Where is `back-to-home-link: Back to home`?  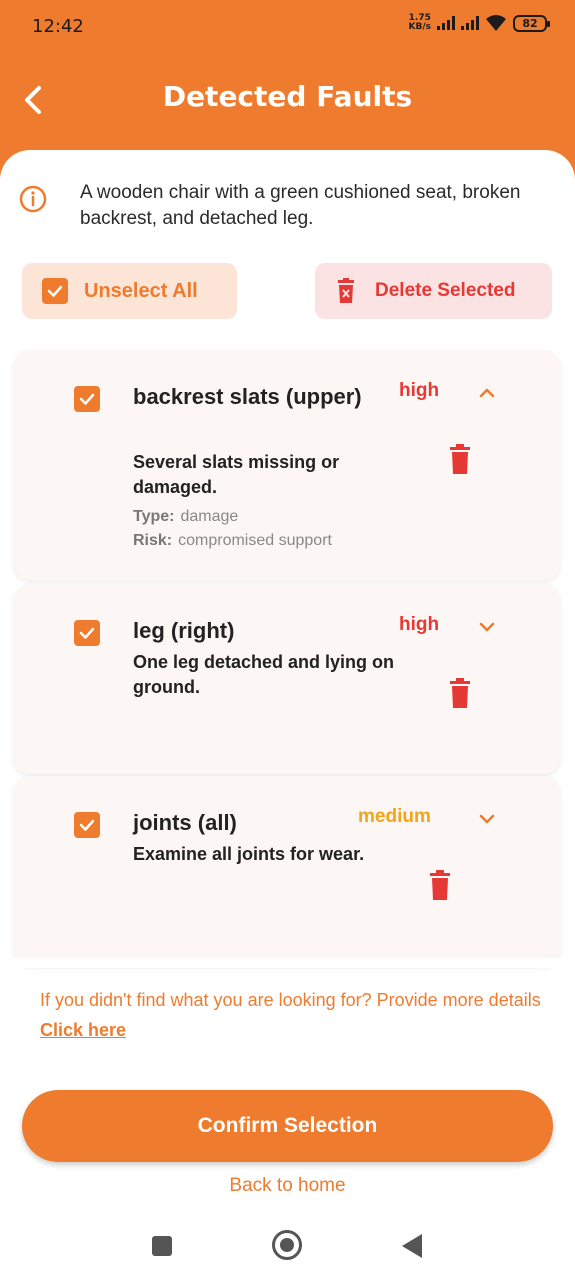
back-to-home-link: Back to home is located at coordinates (287, 1186).